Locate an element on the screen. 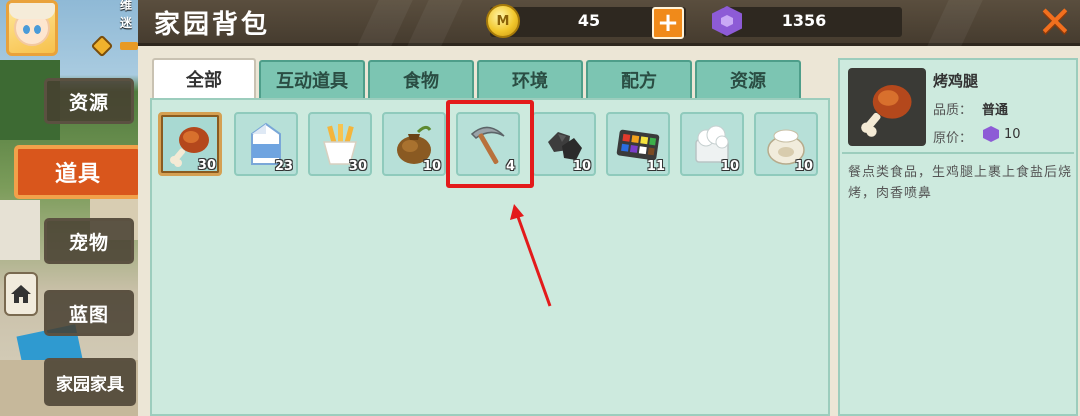  player-subtitle: 迷 is located at coordinates (126, 23).